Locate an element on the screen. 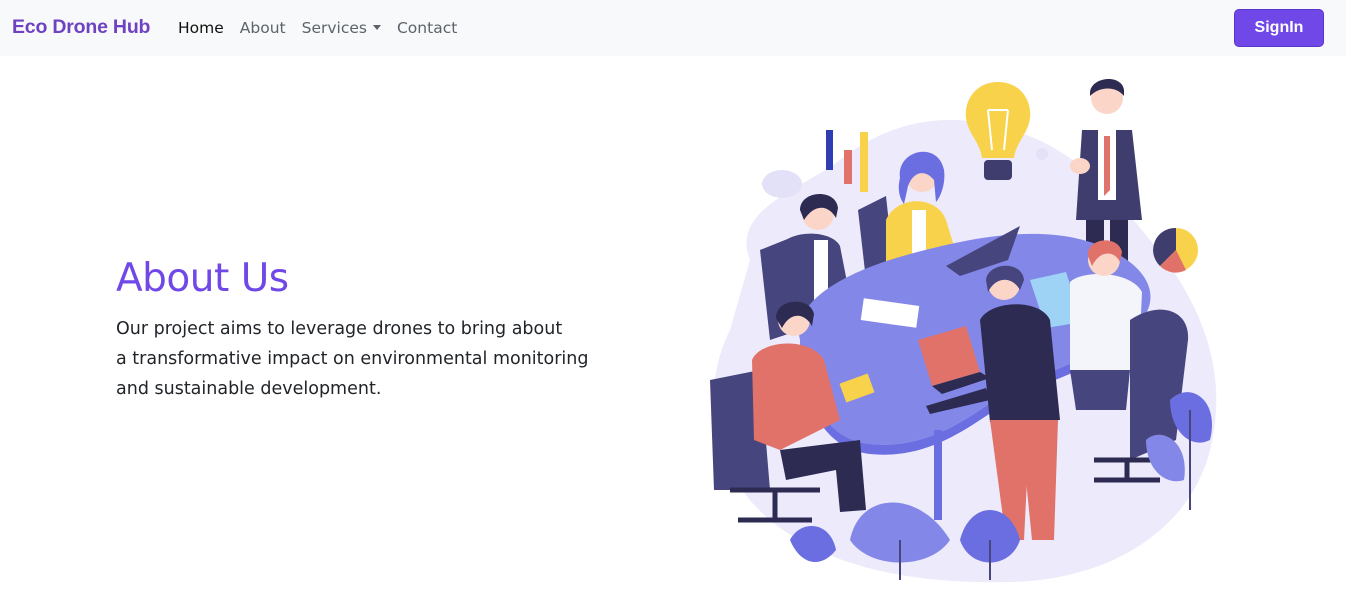 The height and width of the screenshot is (597, 1346). nav-link-about: About is located at coordinates (263, 28).